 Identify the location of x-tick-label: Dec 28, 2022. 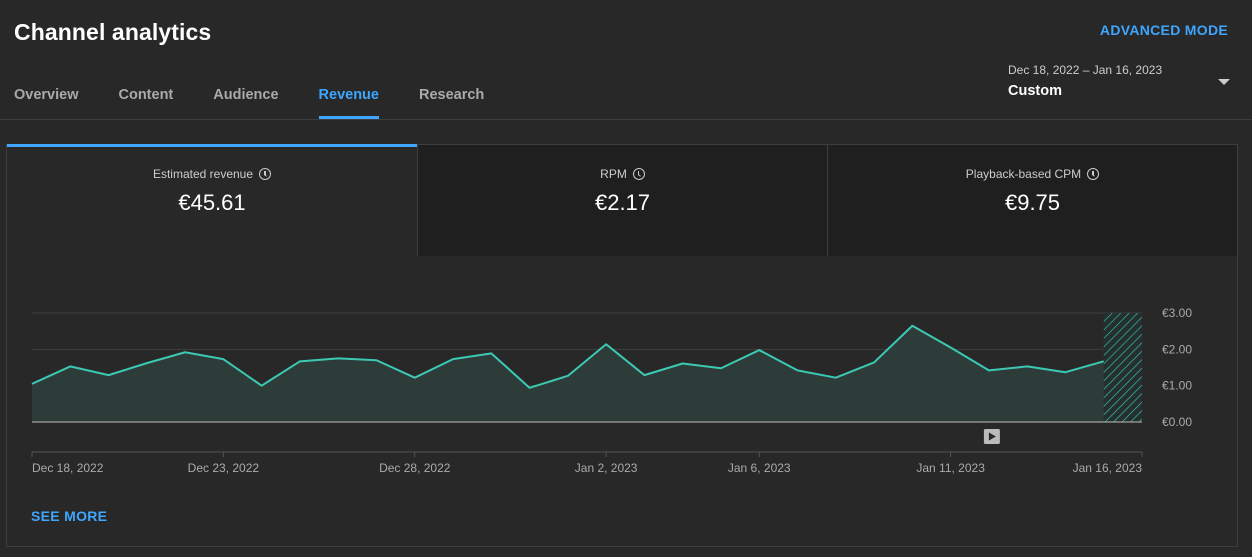
(415, 468).